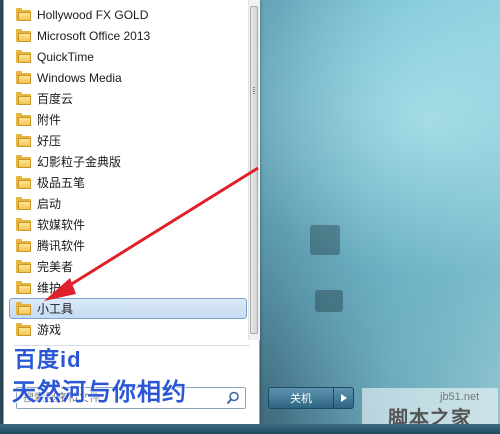  Describe the element at coordinates (55, 267) in the screenshot. I see `program-label: 完美者` at that location.